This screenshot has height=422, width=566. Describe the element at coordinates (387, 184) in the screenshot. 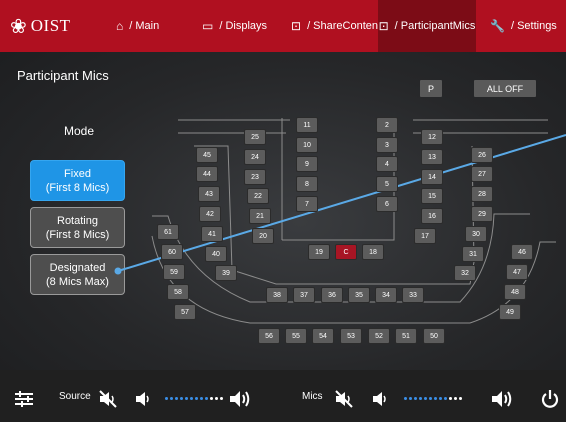

I see `mic-button-5: 5` at that location.